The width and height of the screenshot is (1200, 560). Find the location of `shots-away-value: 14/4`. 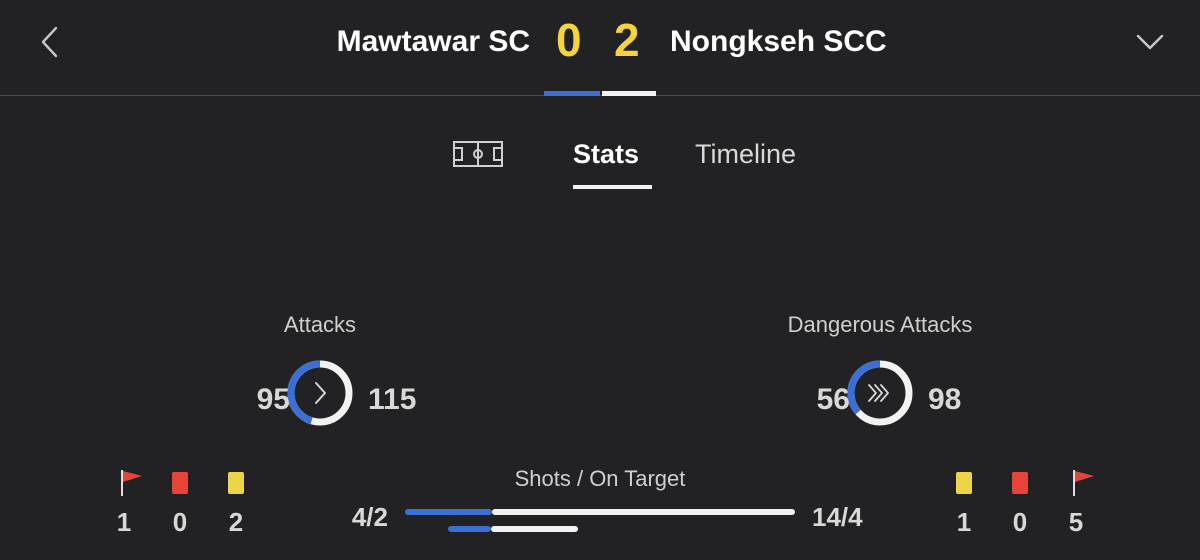

shots-away-value: 14/4 is located at coordinates (837, 517).